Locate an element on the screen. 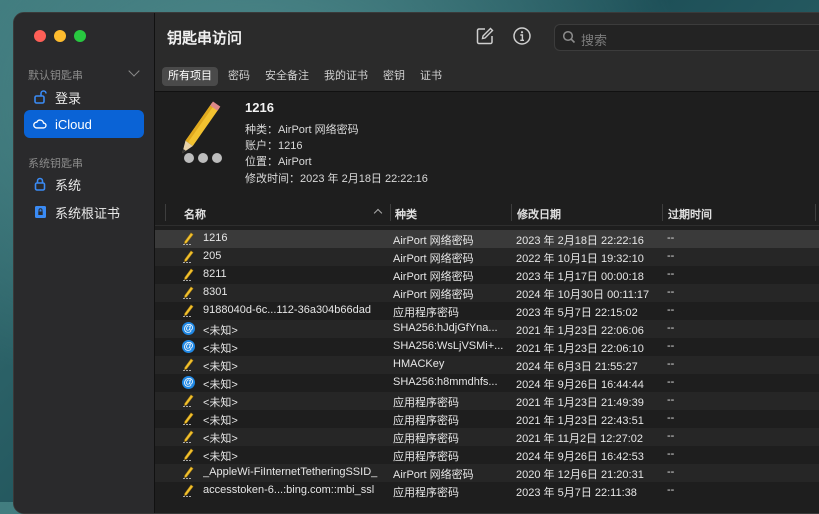 The height and width of the screenshot is (514, 819). unlocked-lock-icon is located at coordinates (40, 97).